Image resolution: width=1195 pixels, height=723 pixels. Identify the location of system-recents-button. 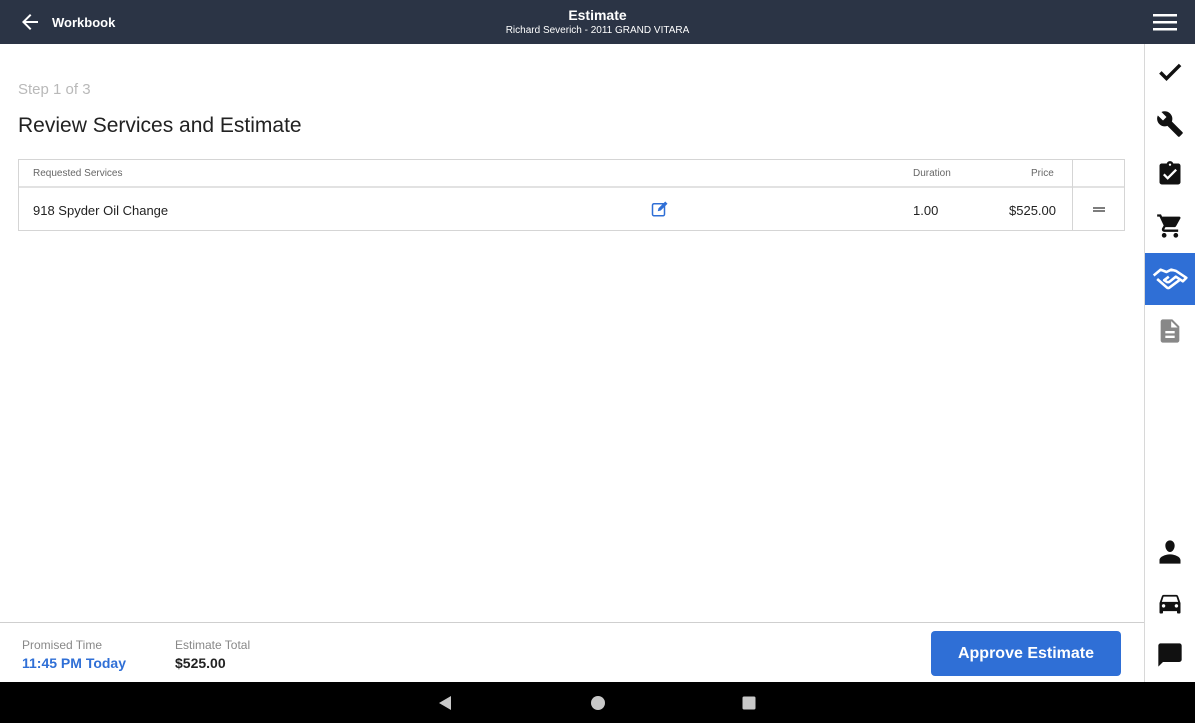
(749, 703).